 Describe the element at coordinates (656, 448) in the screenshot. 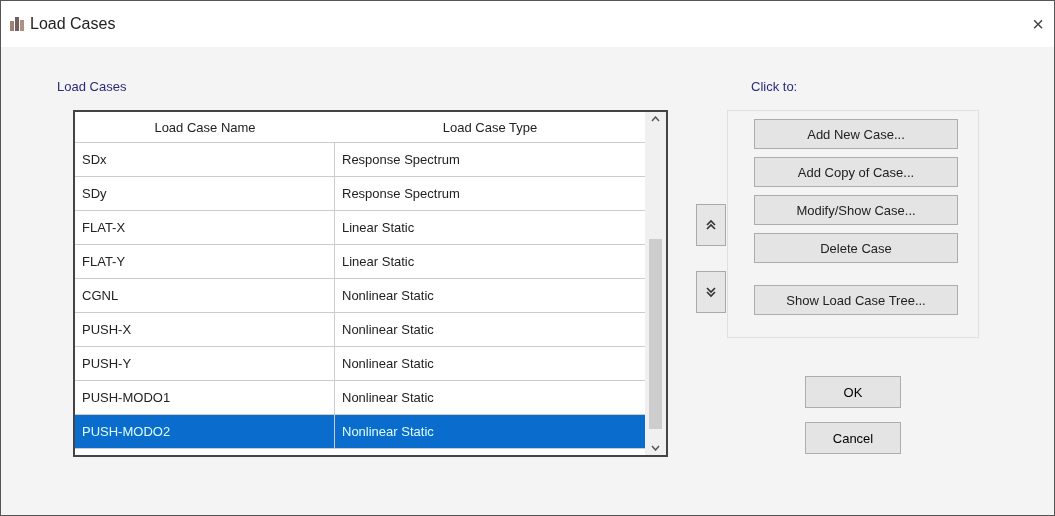

I see `scroll-down-icon` at that location.